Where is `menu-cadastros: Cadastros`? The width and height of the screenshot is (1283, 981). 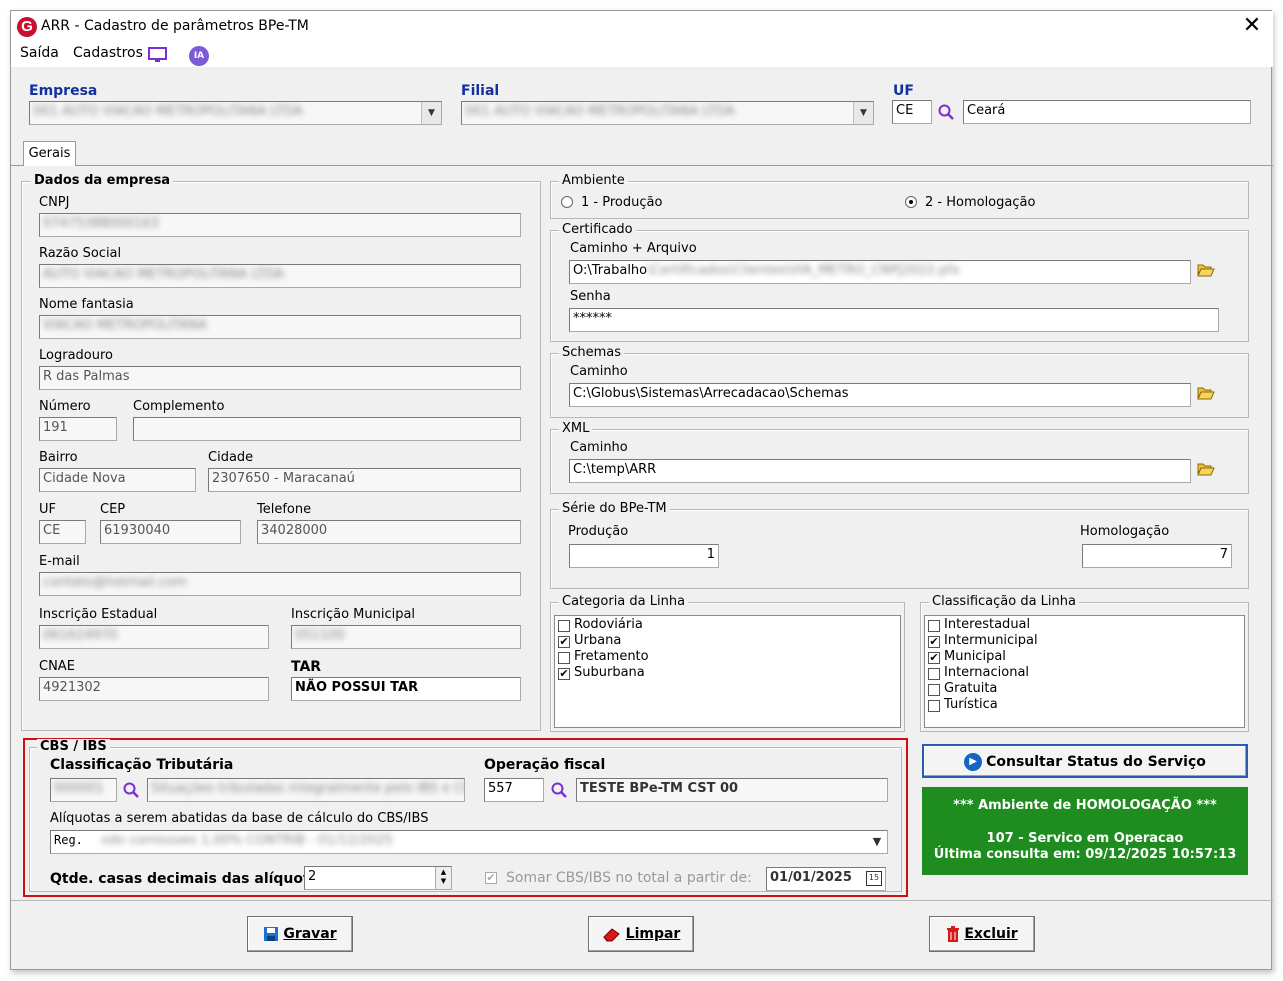
menu-cadastros: Cadastros is located at coordinates (108, 53).